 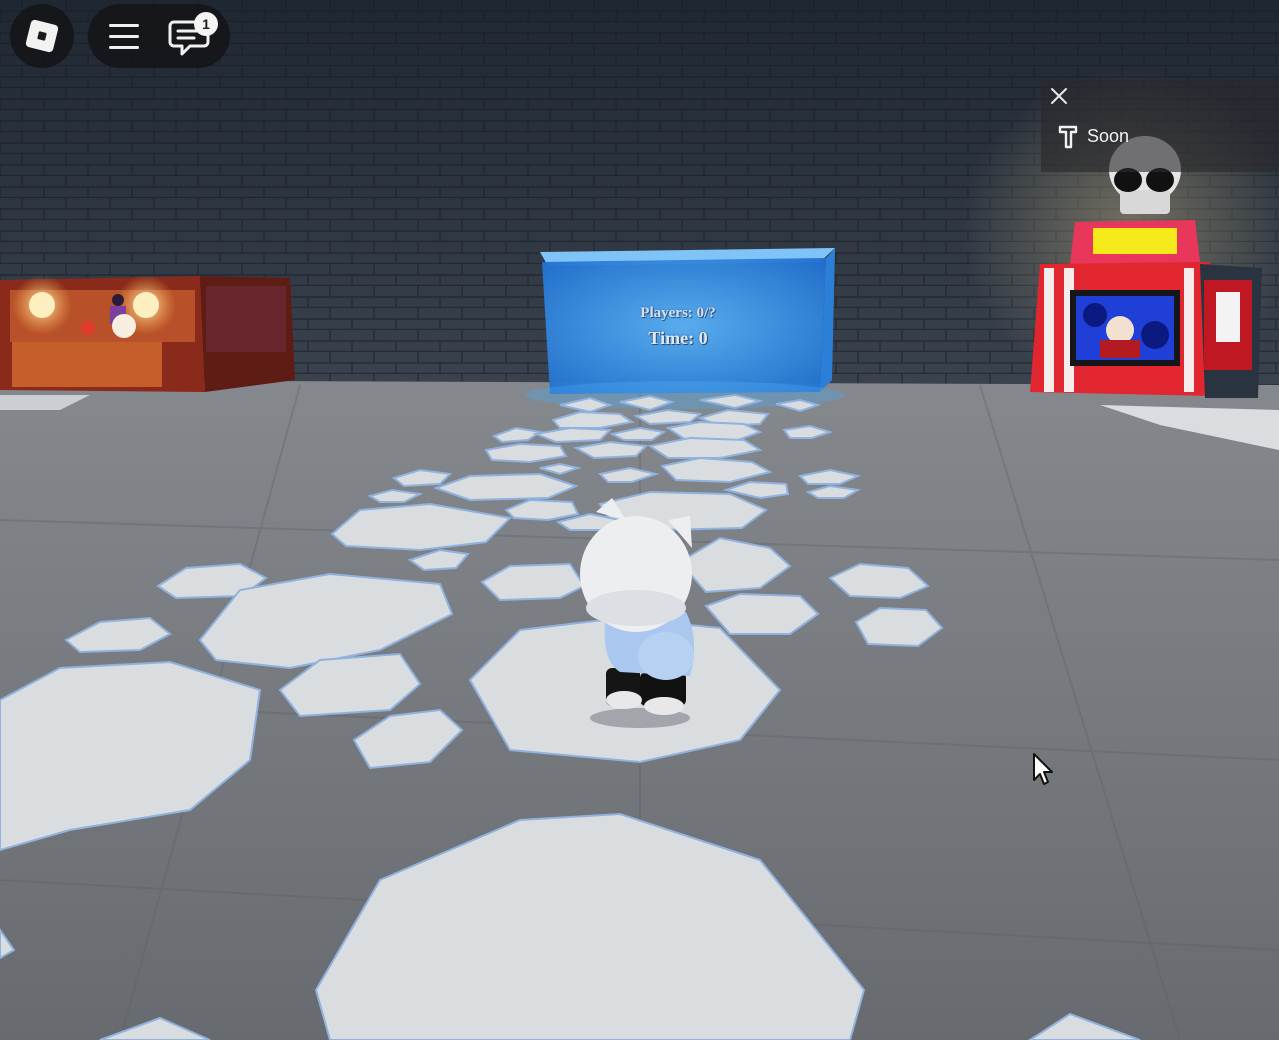 I want to click on top-bar-controls: 1, so click(x=159, y=36).